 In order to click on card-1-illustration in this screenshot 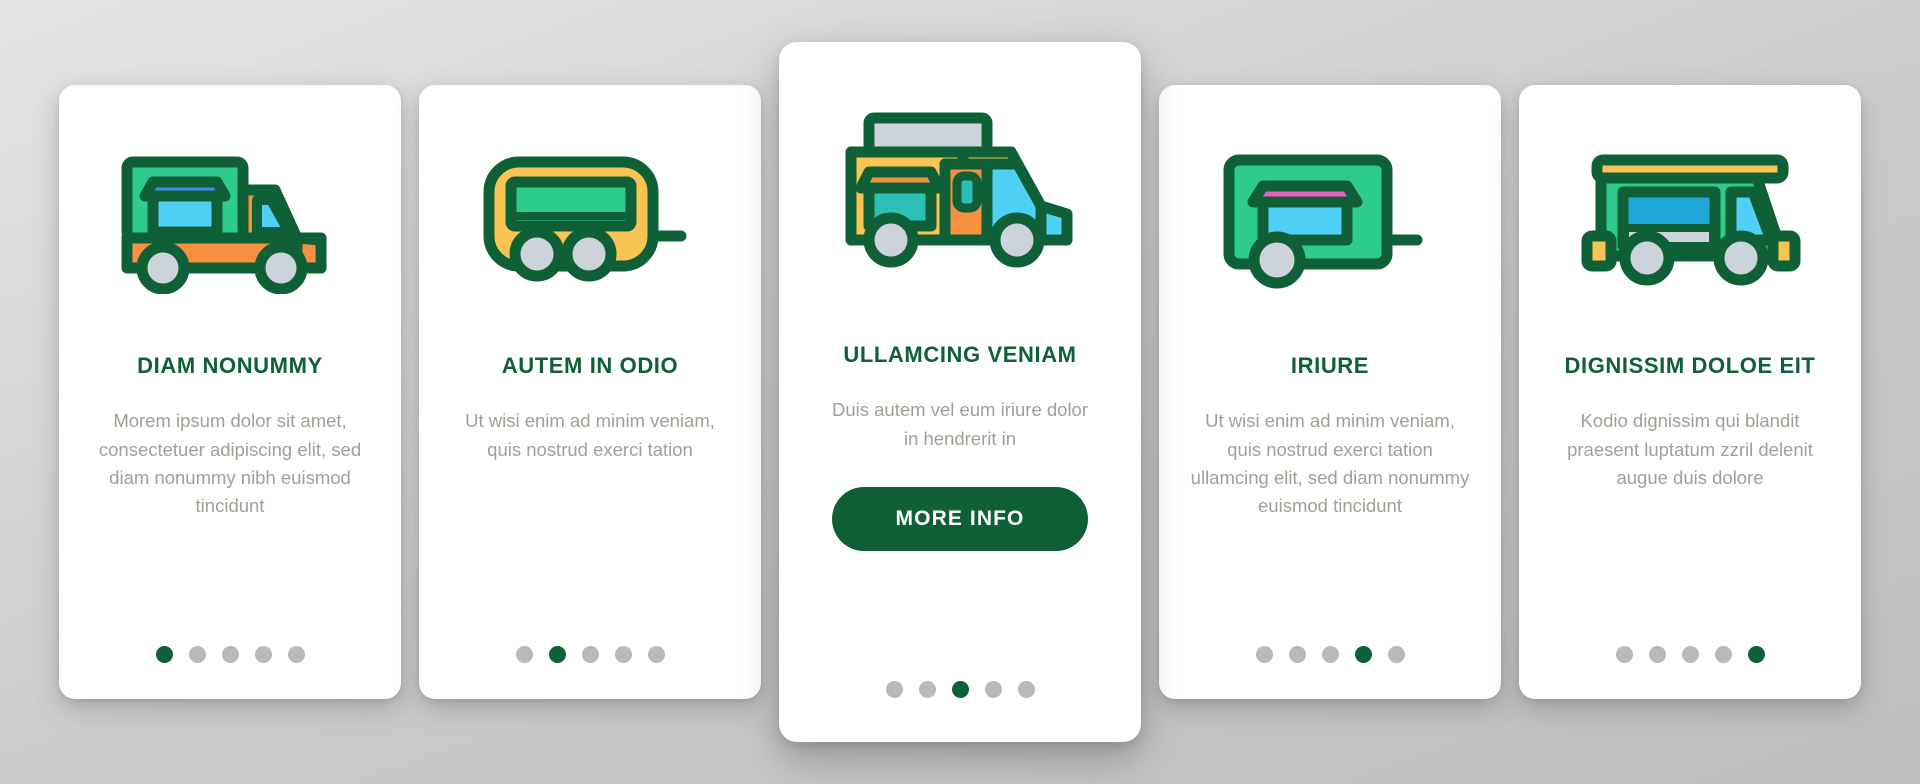, I will do `click(230, 219)`.